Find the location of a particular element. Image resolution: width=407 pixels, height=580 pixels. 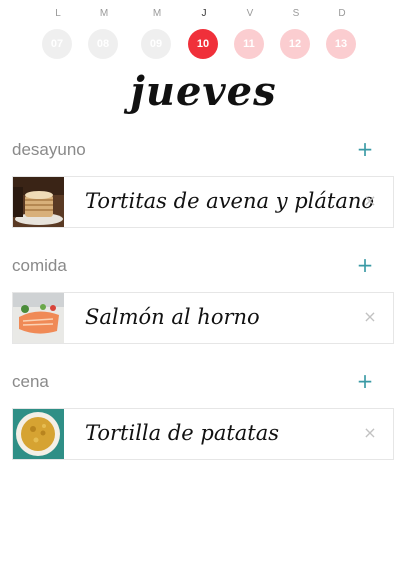

day-number: 09 is located at coordinates (156, 44).